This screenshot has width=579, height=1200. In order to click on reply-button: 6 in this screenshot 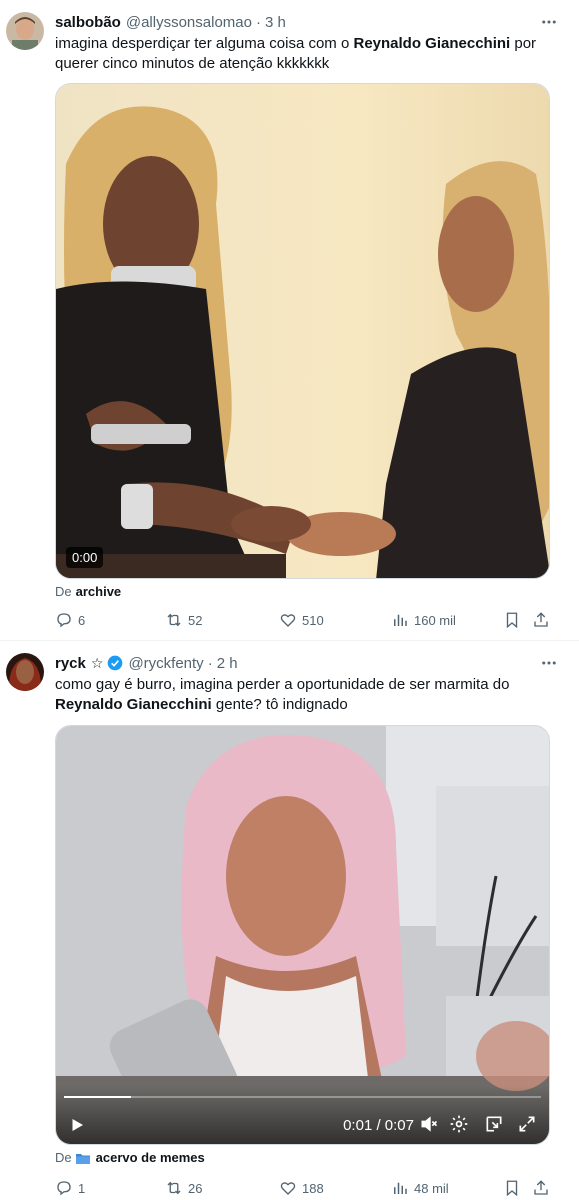, I will do `click(70, 620)`.